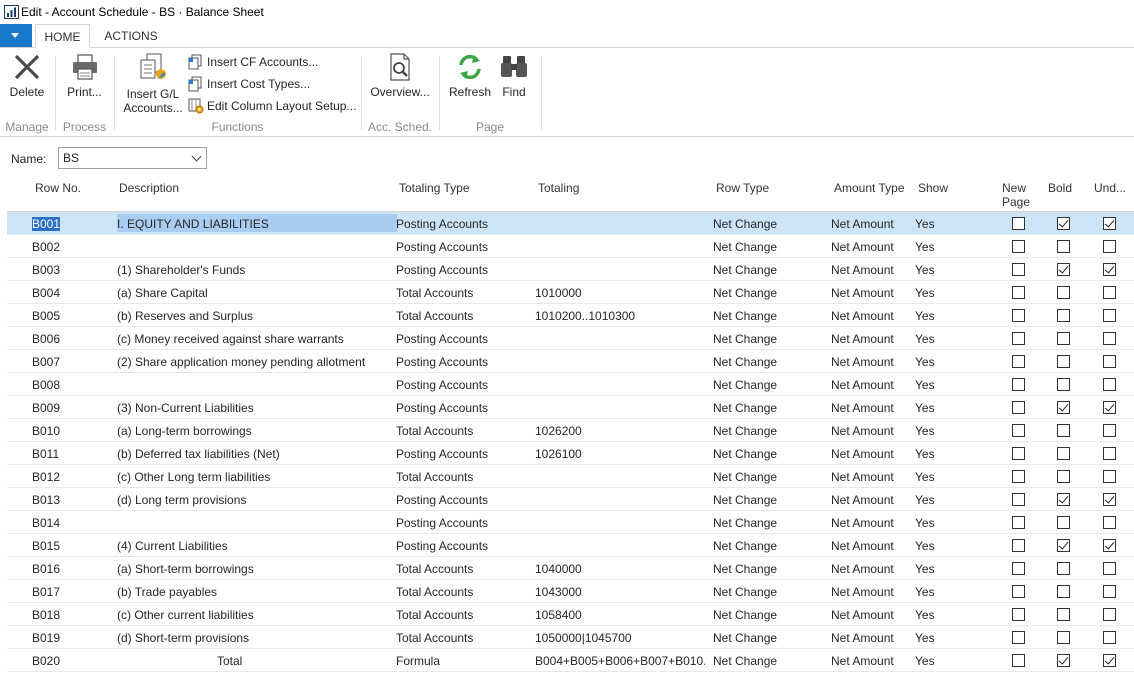 The image size is (1134, 673). I want to click on cell-row-no: B007, so click(46, 362).